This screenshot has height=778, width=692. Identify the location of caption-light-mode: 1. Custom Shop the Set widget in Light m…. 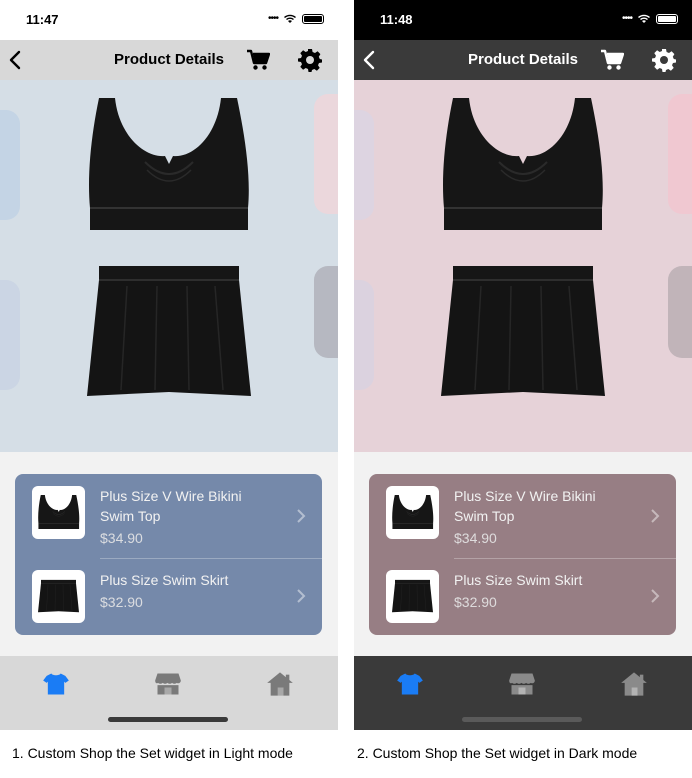
(152, 753).